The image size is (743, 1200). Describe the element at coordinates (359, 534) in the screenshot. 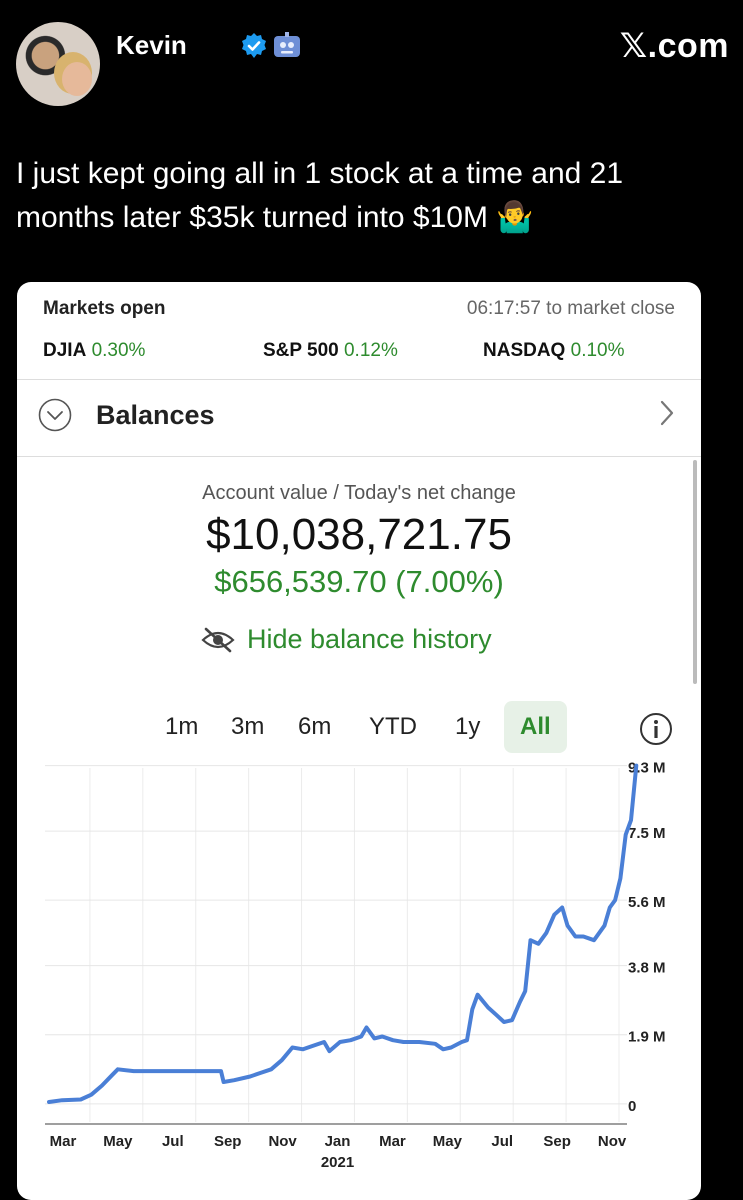

I see `account-value: $10,038,721.75` at that location.